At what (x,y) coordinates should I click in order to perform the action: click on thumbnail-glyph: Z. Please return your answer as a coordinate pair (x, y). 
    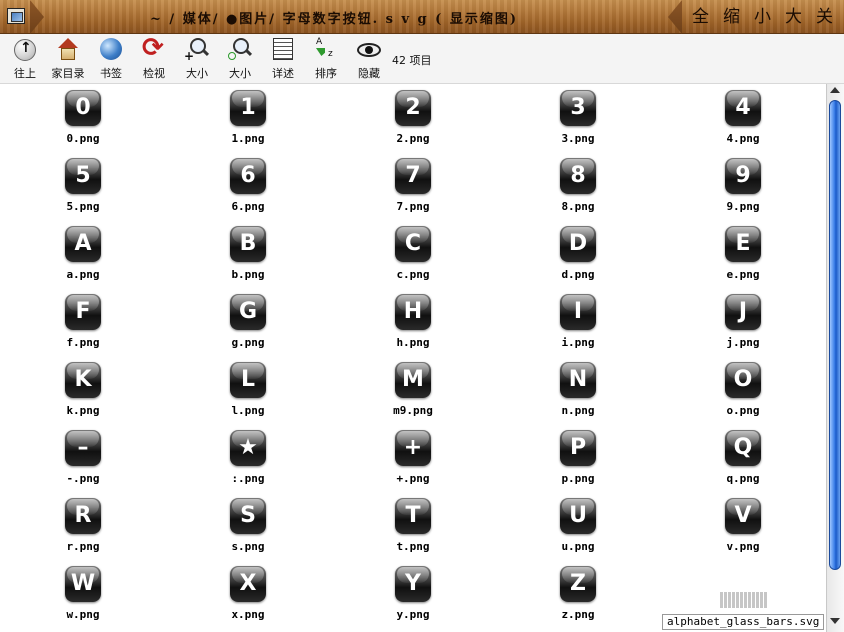
    Looking at the image, I should click on (578, 583).